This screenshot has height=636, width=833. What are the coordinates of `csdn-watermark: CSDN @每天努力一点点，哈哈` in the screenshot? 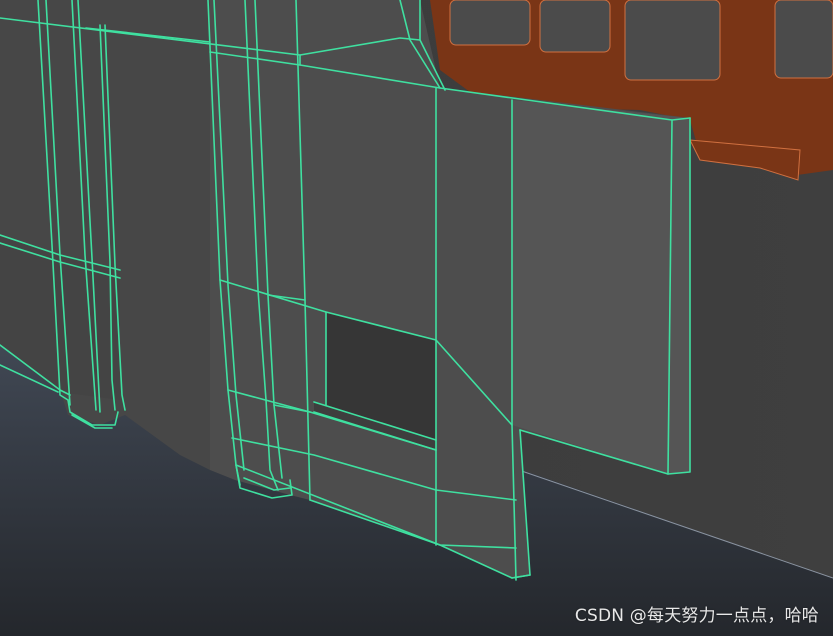 It's located at (696, 616).